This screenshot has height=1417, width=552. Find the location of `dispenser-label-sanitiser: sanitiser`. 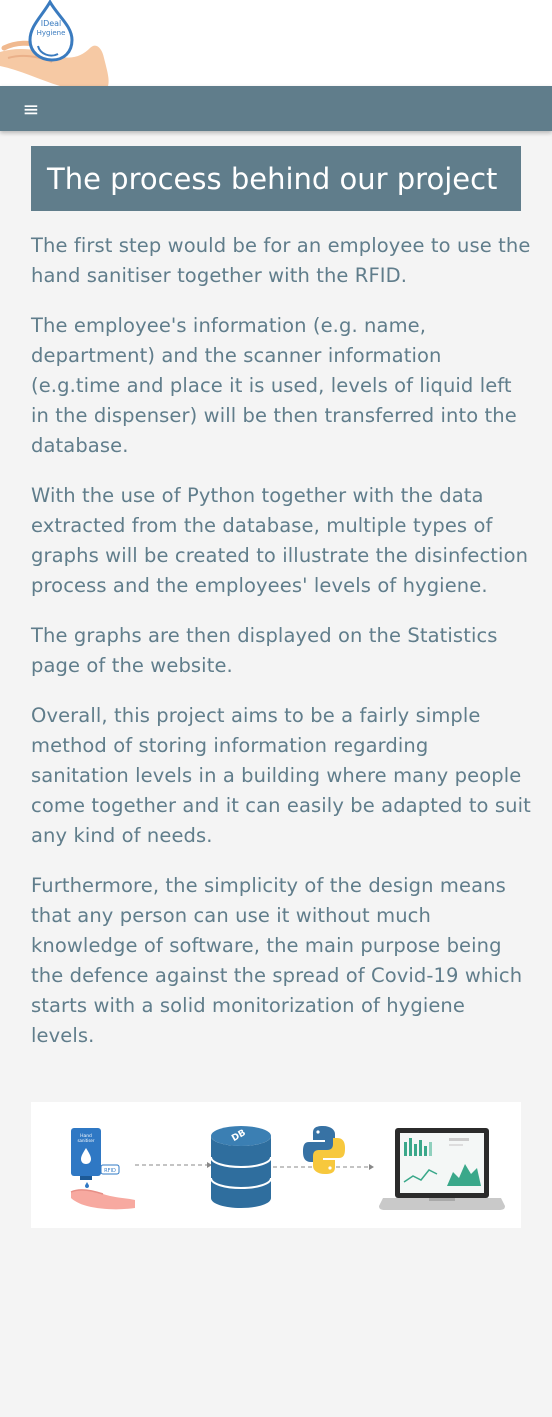

dispenser-label-sanitiser: sanitiser is located at coordinates (85, 1140).